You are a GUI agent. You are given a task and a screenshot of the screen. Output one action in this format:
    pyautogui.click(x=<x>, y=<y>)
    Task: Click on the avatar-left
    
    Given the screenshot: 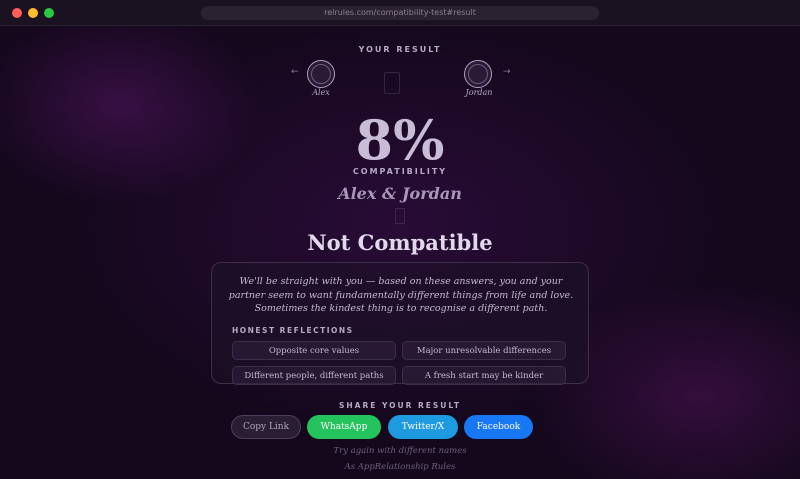 What is the action you would take?
    pyautogui.click(x=321, y=74)
    